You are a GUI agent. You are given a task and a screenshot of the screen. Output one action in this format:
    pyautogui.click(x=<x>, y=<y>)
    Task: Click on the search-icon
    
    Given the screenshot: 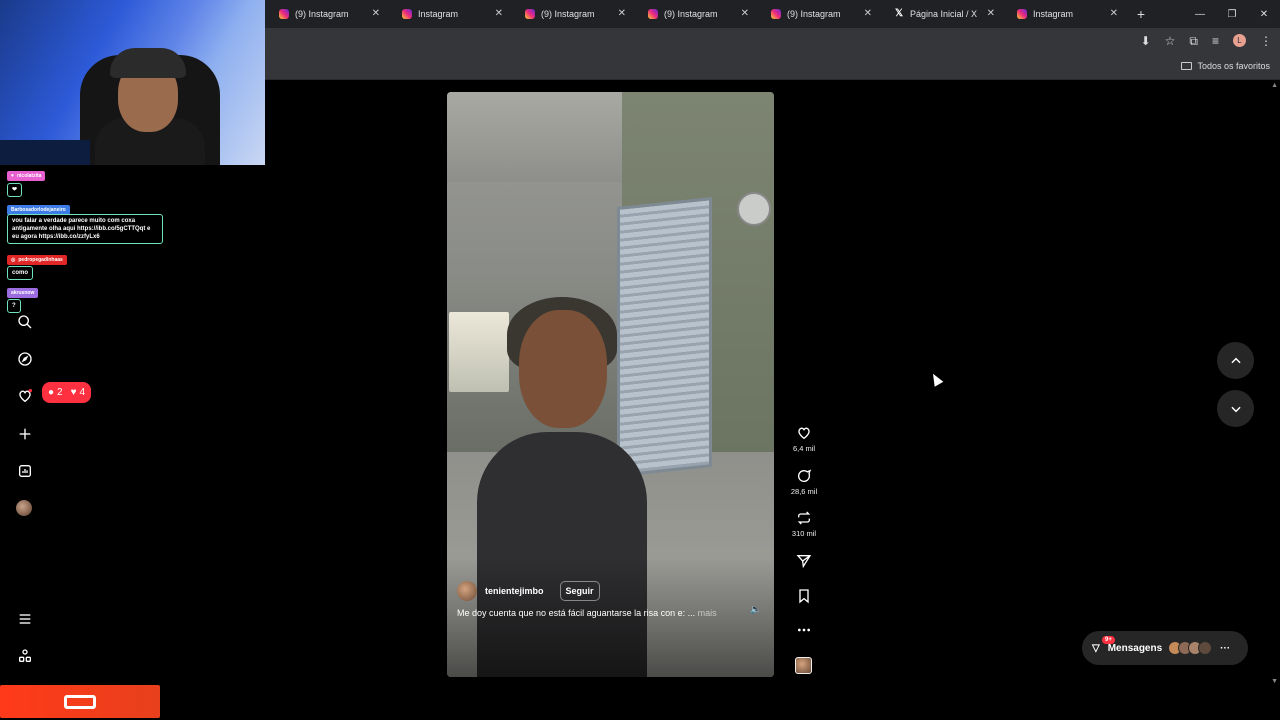 What is the action you would take?
    pyautogui.click(x=25, y=322)
    